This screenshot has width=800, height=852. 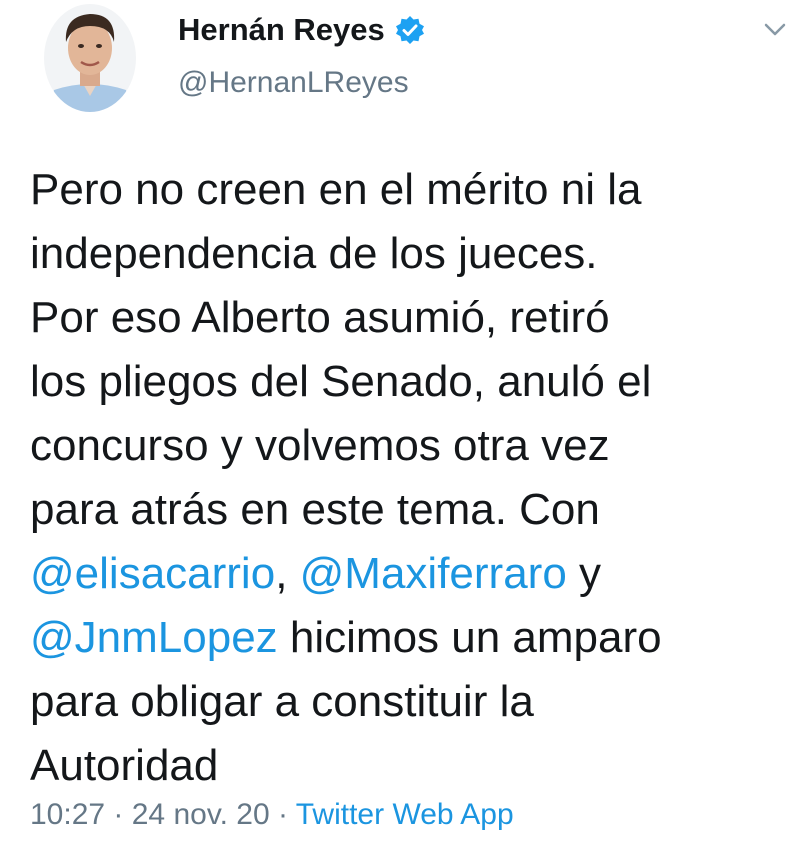 I want to click on verified-badge-icon, so click(x=410, y=30).